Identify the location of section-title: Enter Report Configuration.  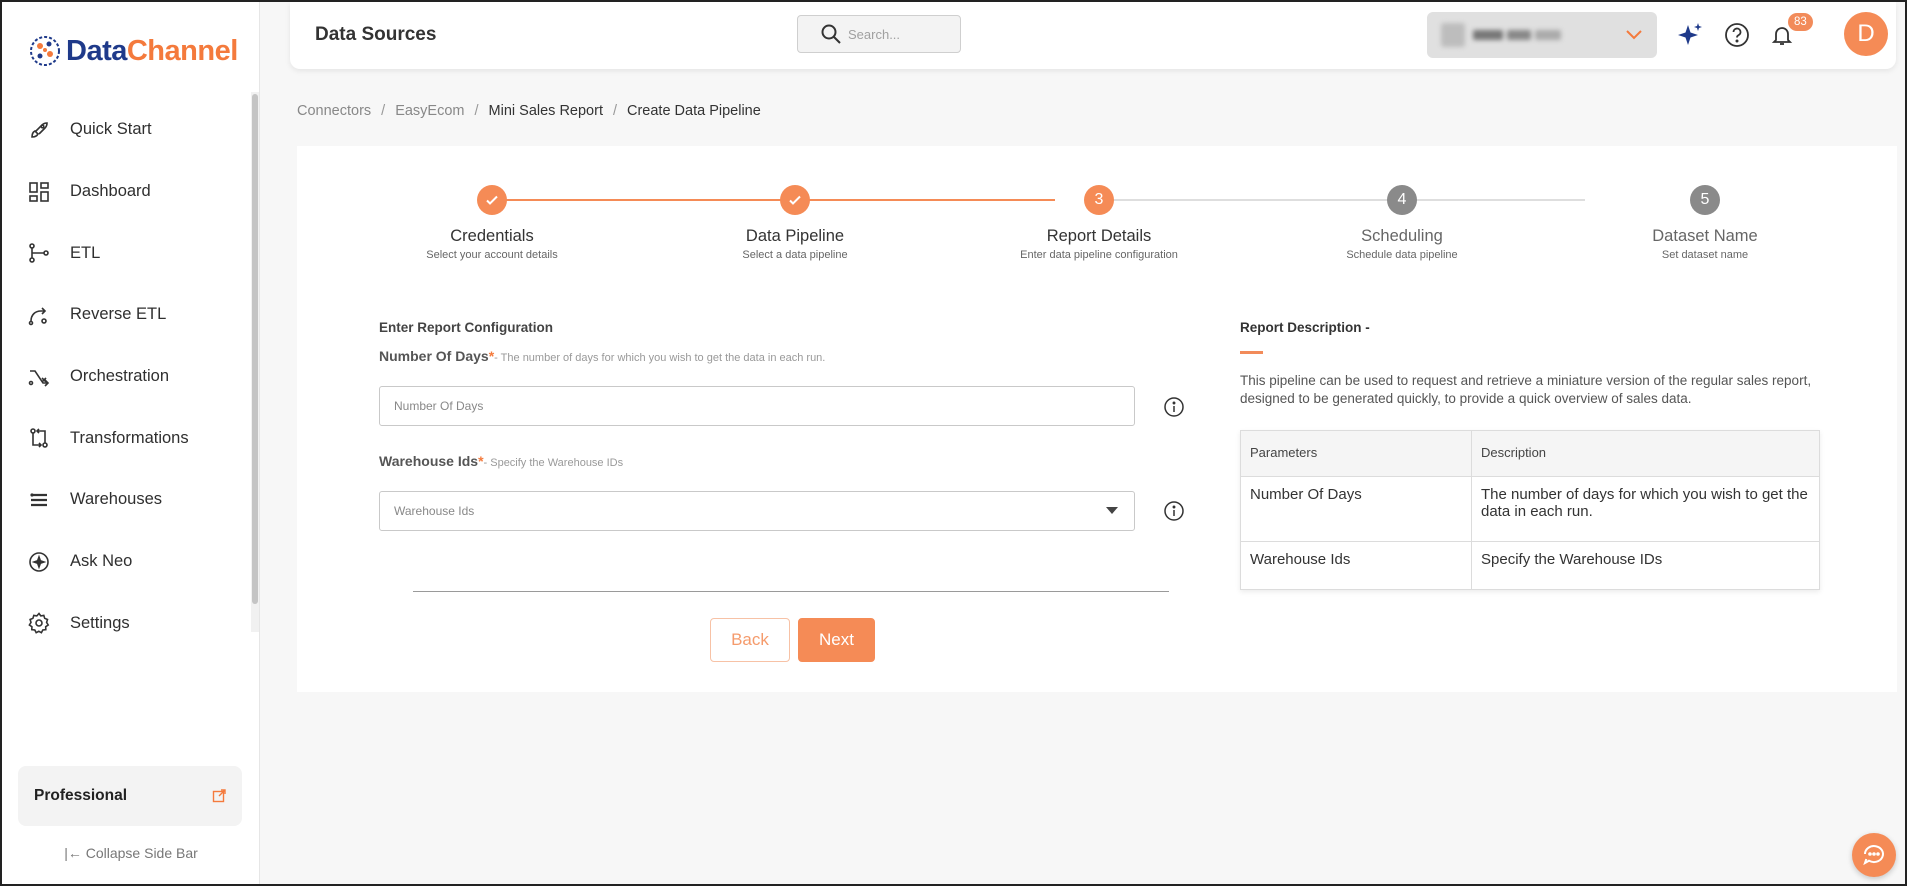
(466, 327).